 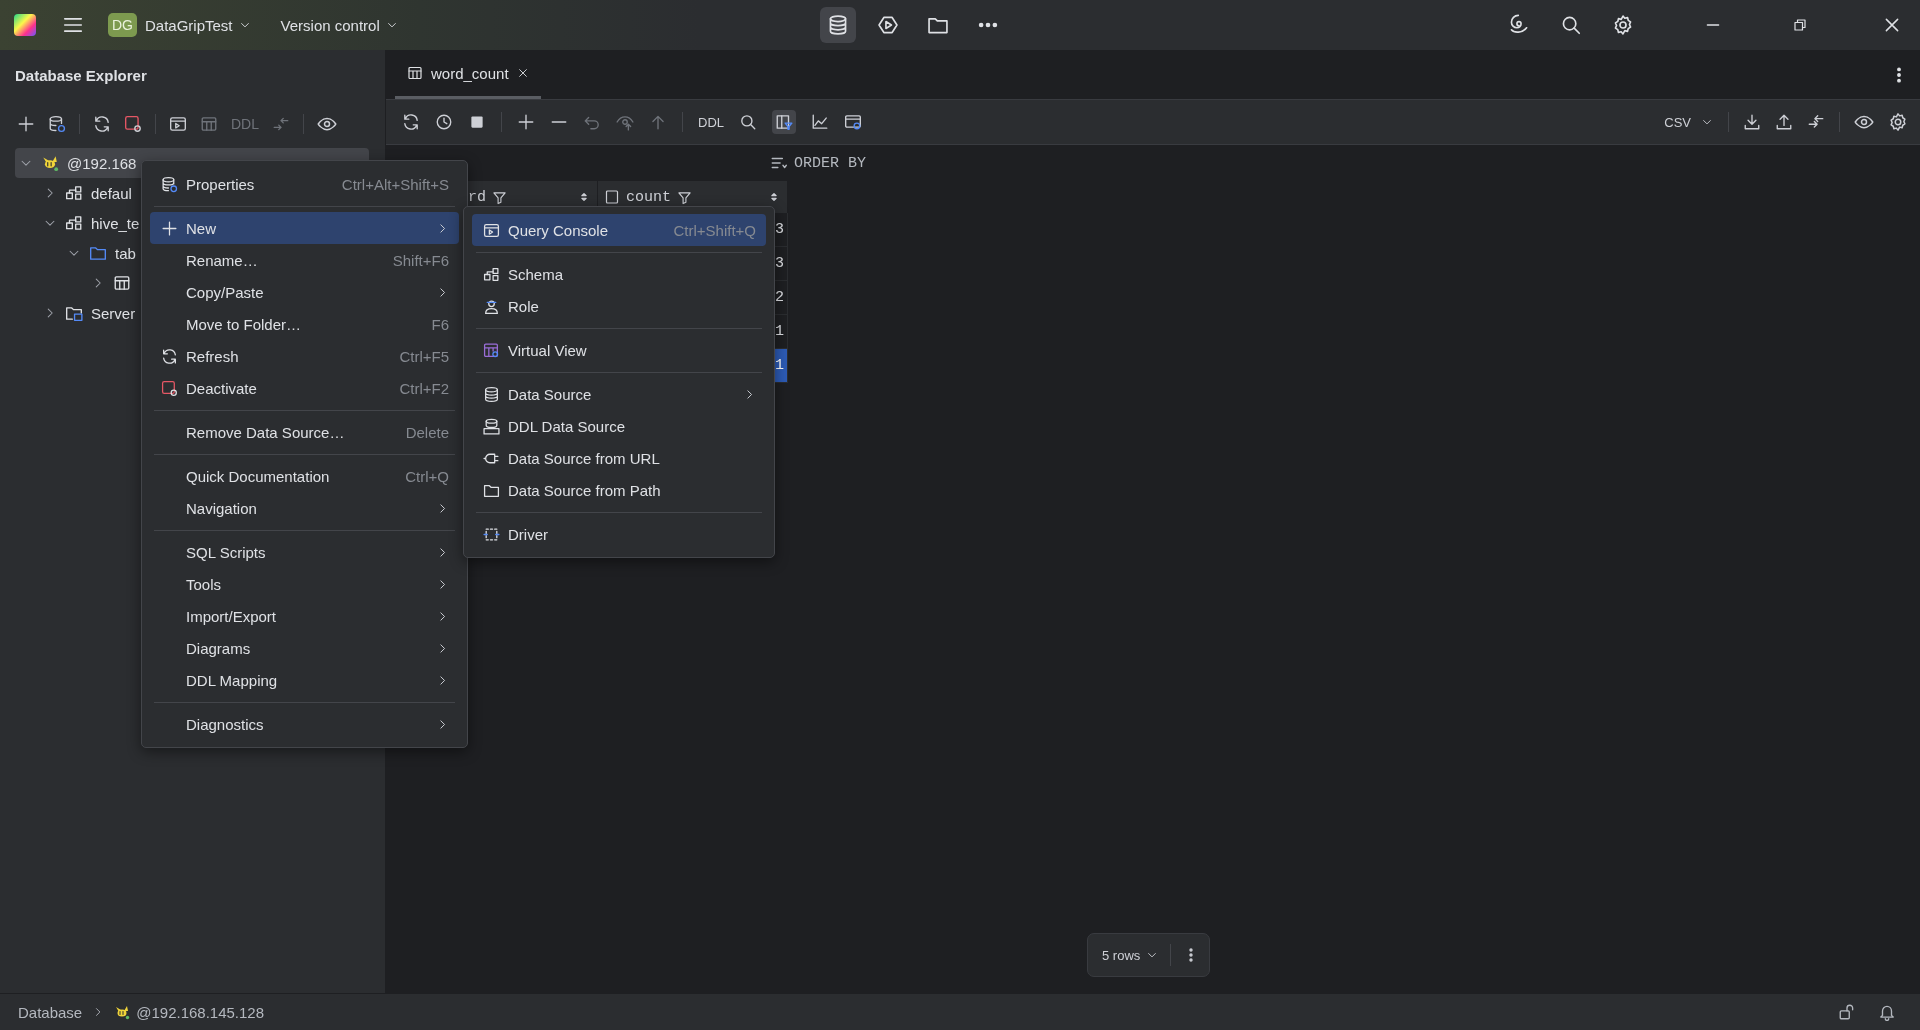 I want to click on project-badge: DG, so click(x=122, y=25).